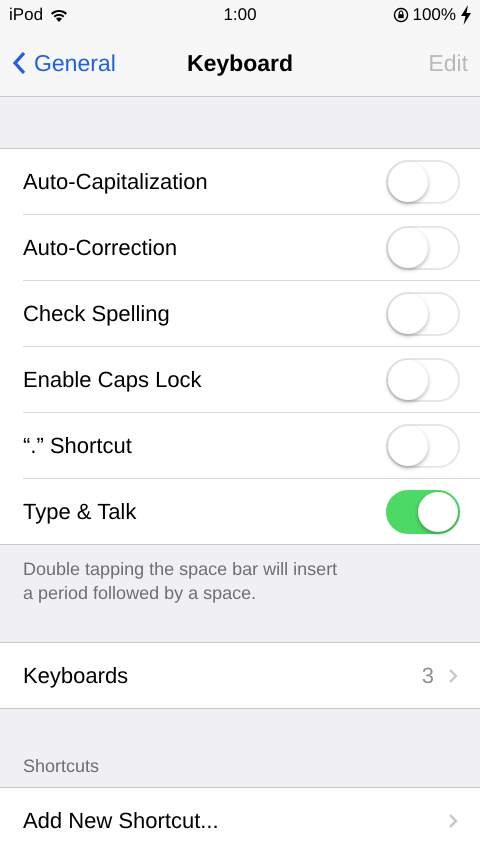 This screenshot has width=480, height=852. Describe the element at coordinates (240, 15) in the screenshot. I see `time-label: 1:00` at that location.